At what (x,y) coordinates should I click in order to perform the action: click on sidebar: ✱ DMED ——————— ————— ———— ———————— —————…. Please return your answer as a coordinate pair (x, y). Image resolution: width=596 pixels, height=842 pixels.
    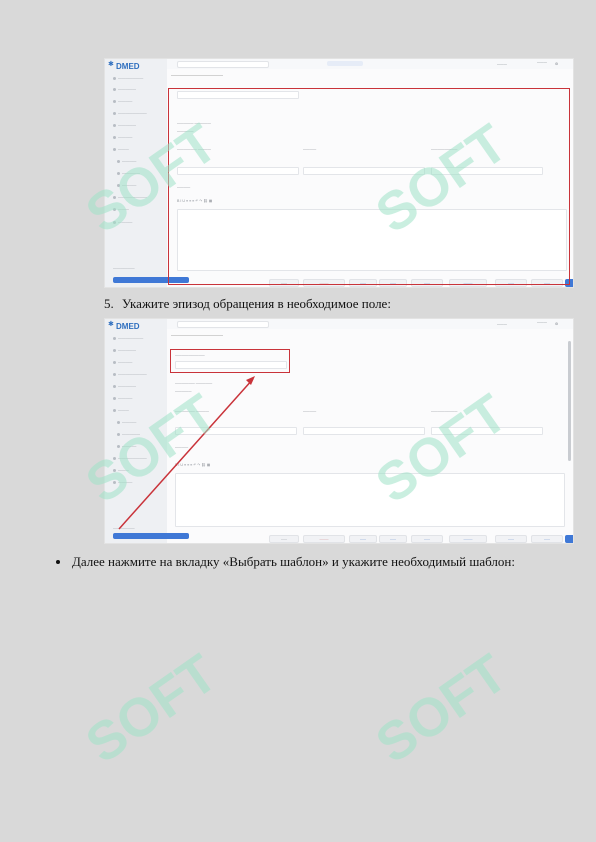
    Looking at the image, I should click on (136, 173).